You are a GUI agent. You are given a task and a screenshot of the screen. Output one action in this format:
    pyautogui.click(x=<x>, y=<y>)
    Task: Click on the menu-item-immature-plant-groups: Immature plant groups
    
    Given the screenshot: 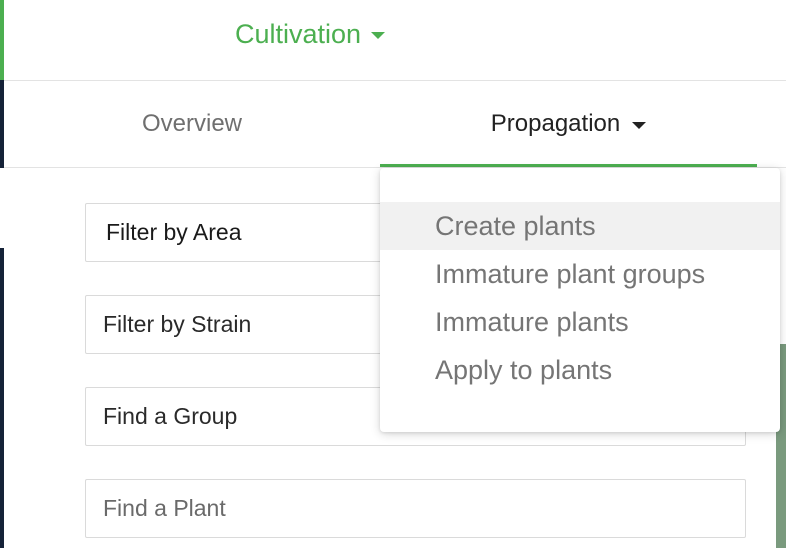 What is the action you would take?
    pyautogui.click(x=580, y=274)
    